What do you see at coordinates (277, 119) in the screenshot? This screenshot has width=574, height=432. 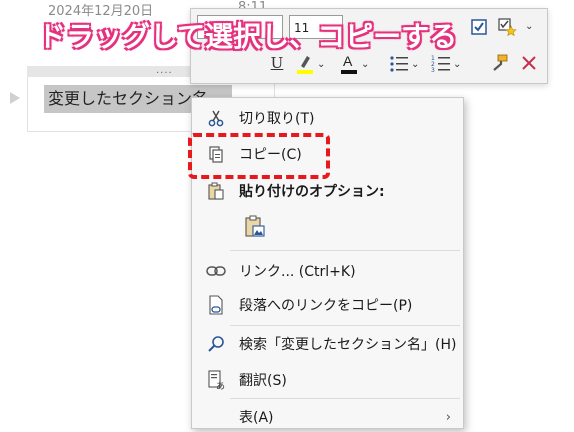 I see `menu-item-label: 切り取り(T)` at bounding box center [277, 119].